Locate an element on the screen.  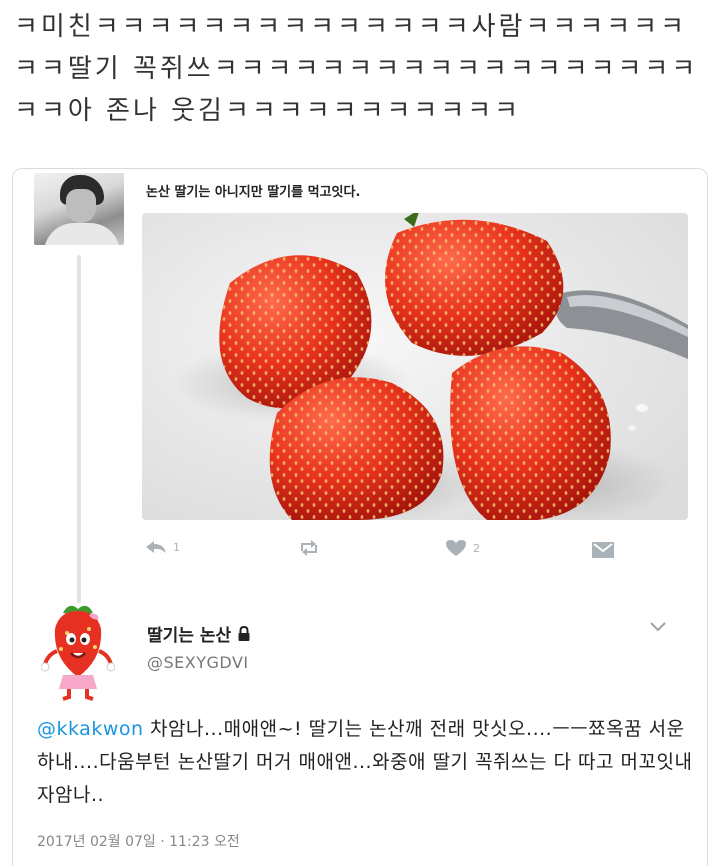
direct-message-action is located at coordinates (603, 549).